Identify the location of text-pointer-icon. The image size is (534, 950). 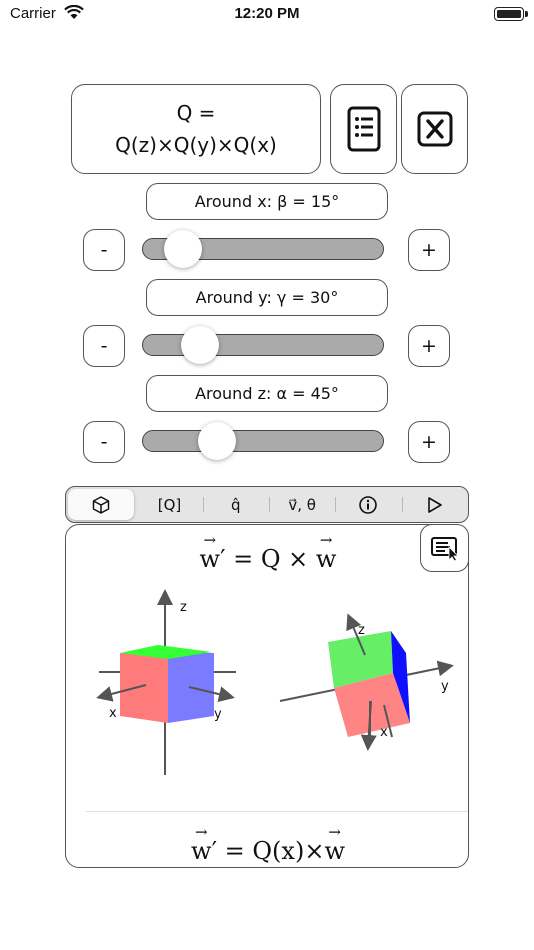
(444, 549).